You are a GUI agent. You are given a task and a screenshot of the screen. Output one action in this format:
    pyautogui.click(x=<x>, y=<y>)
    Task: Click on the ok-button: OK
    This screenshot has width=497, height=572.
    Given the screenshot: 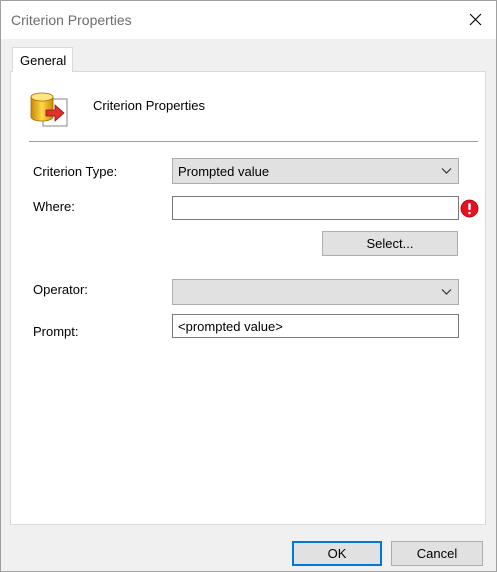 What is the action you would take?
    pyautogui.click(x=337, y=553)
    